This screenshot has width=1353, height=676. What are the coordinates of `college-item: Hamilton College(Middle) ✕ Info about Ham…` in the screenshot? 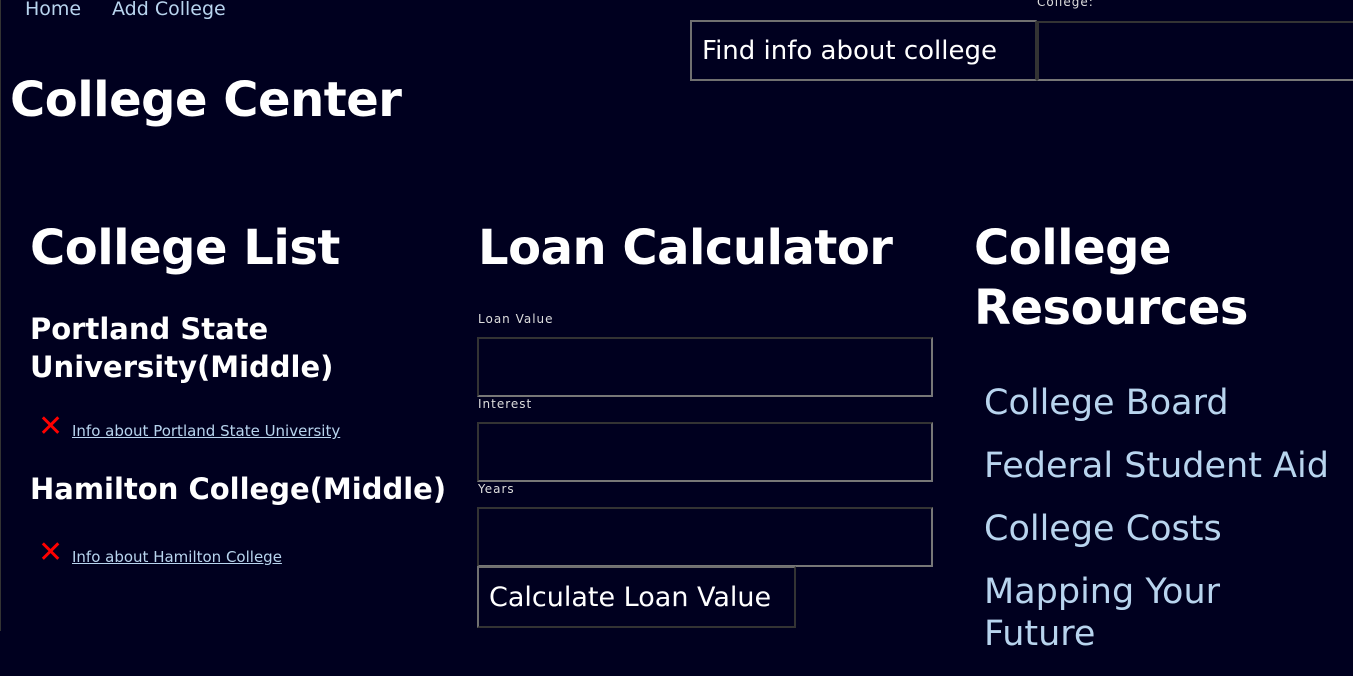 It's located at (240, 519).